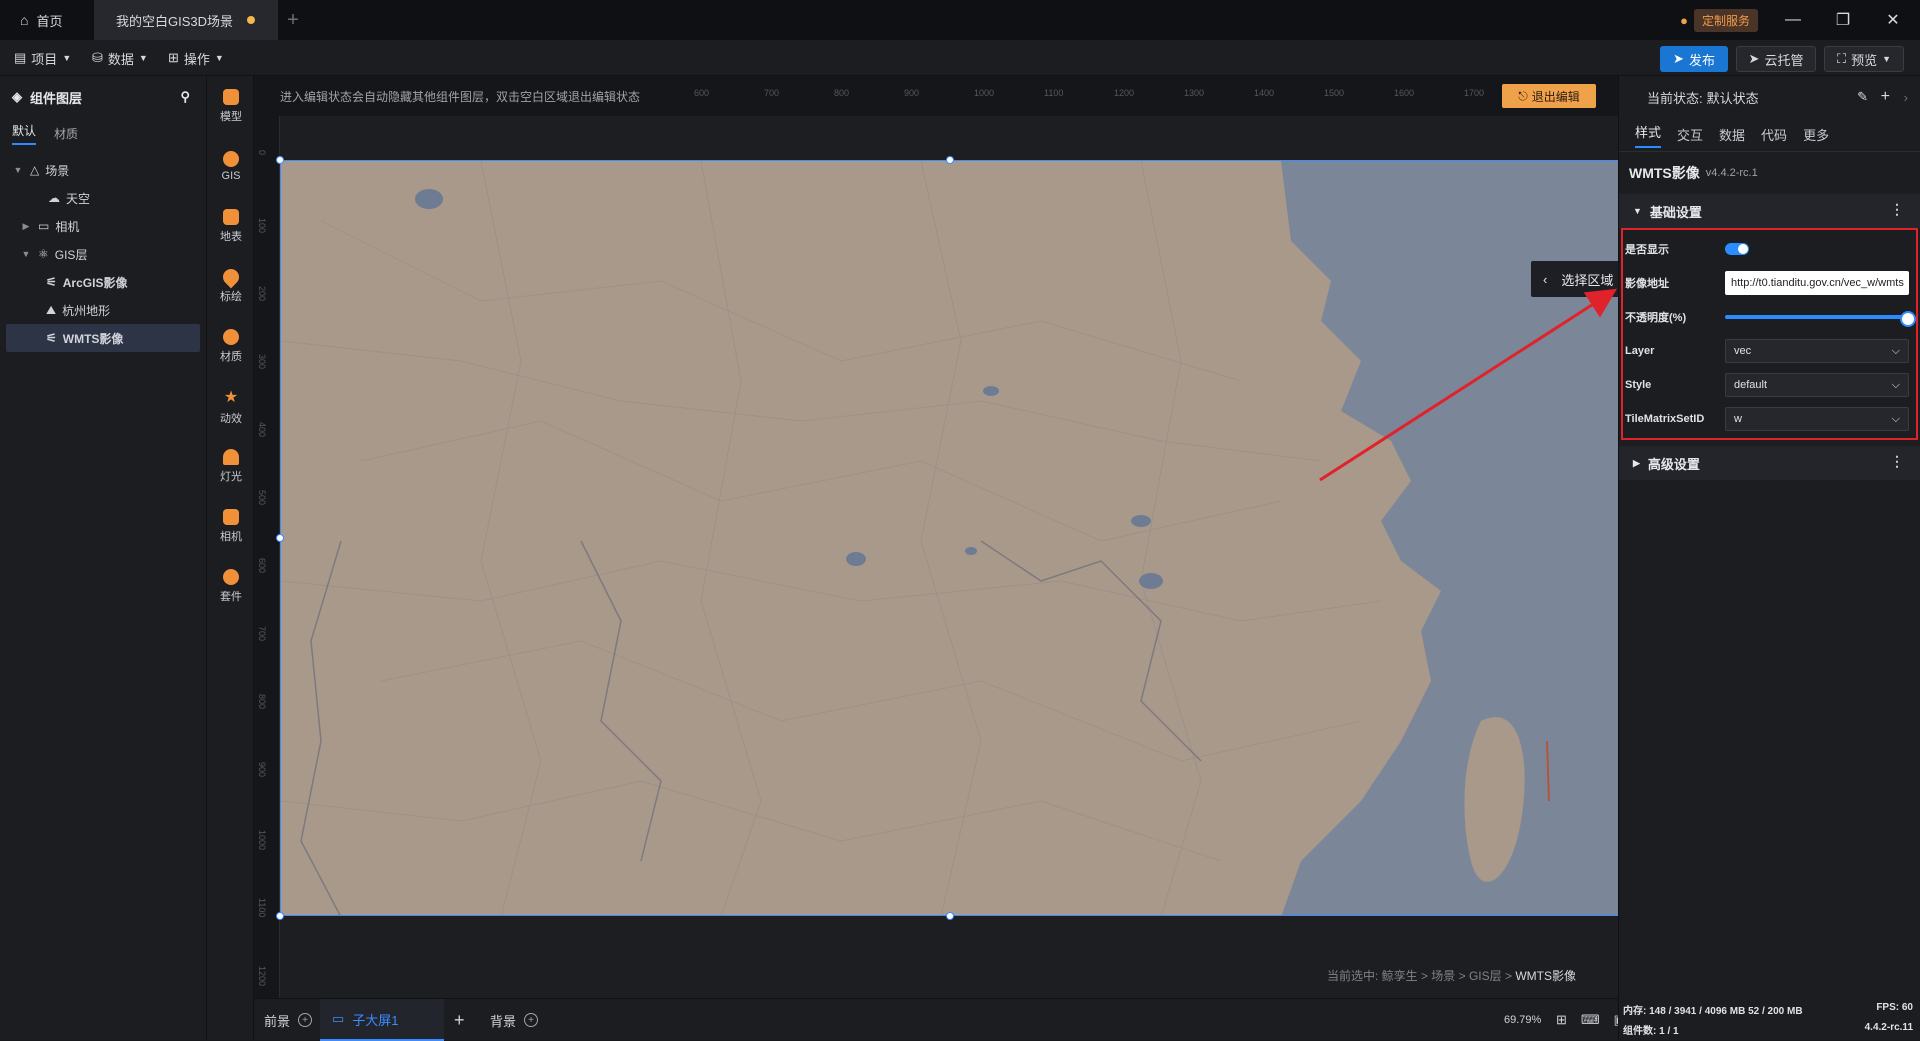  What do you see at coordinates (66, 133) in the screenshot?
I see `tab-material: 材质` at bounding box center [66, 133].